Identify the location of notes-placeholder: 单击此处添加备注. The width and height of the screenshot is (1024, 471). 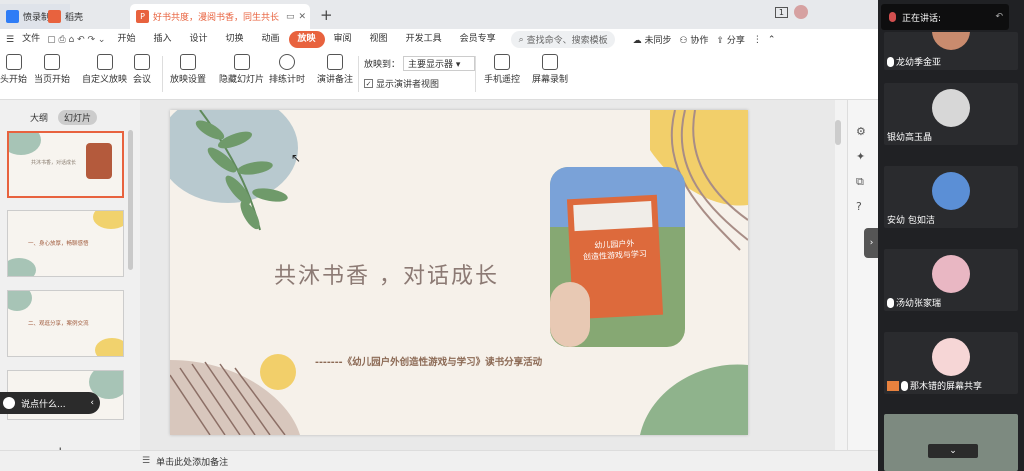
(192, 461).